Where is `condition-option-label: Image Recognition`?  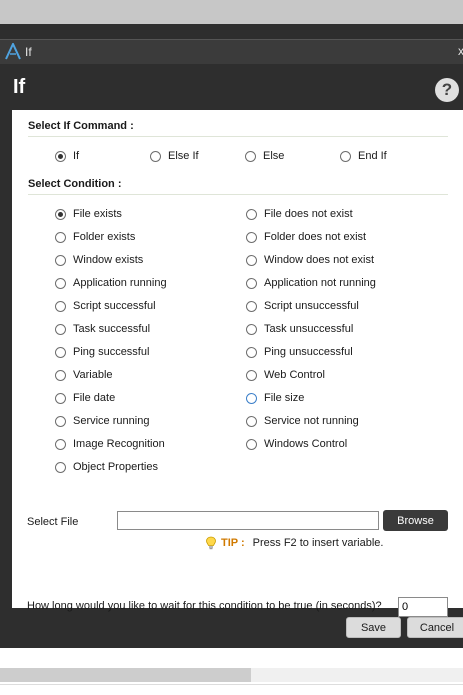 condition-option-label: Image Recognition is located at coordinates (119, 444).